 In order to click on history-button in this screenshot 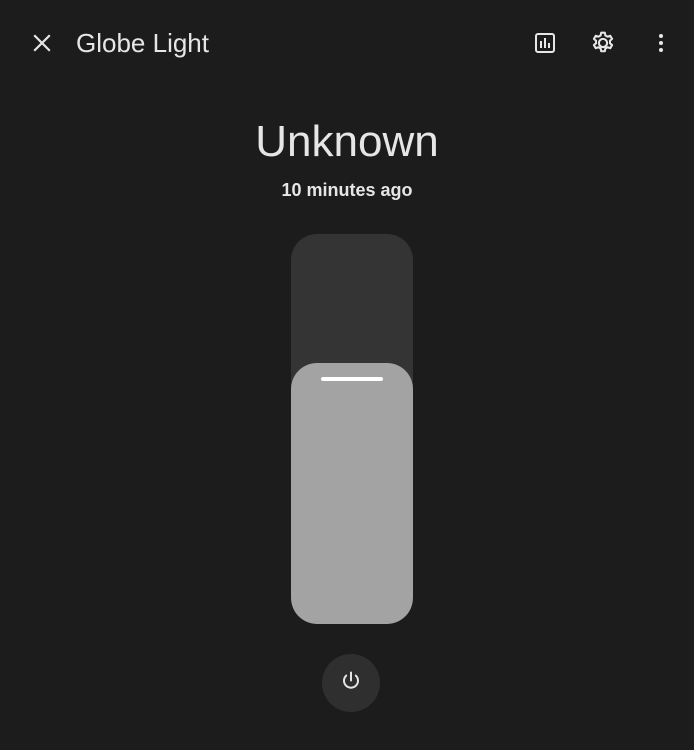, I will do `click(545, 43)`.